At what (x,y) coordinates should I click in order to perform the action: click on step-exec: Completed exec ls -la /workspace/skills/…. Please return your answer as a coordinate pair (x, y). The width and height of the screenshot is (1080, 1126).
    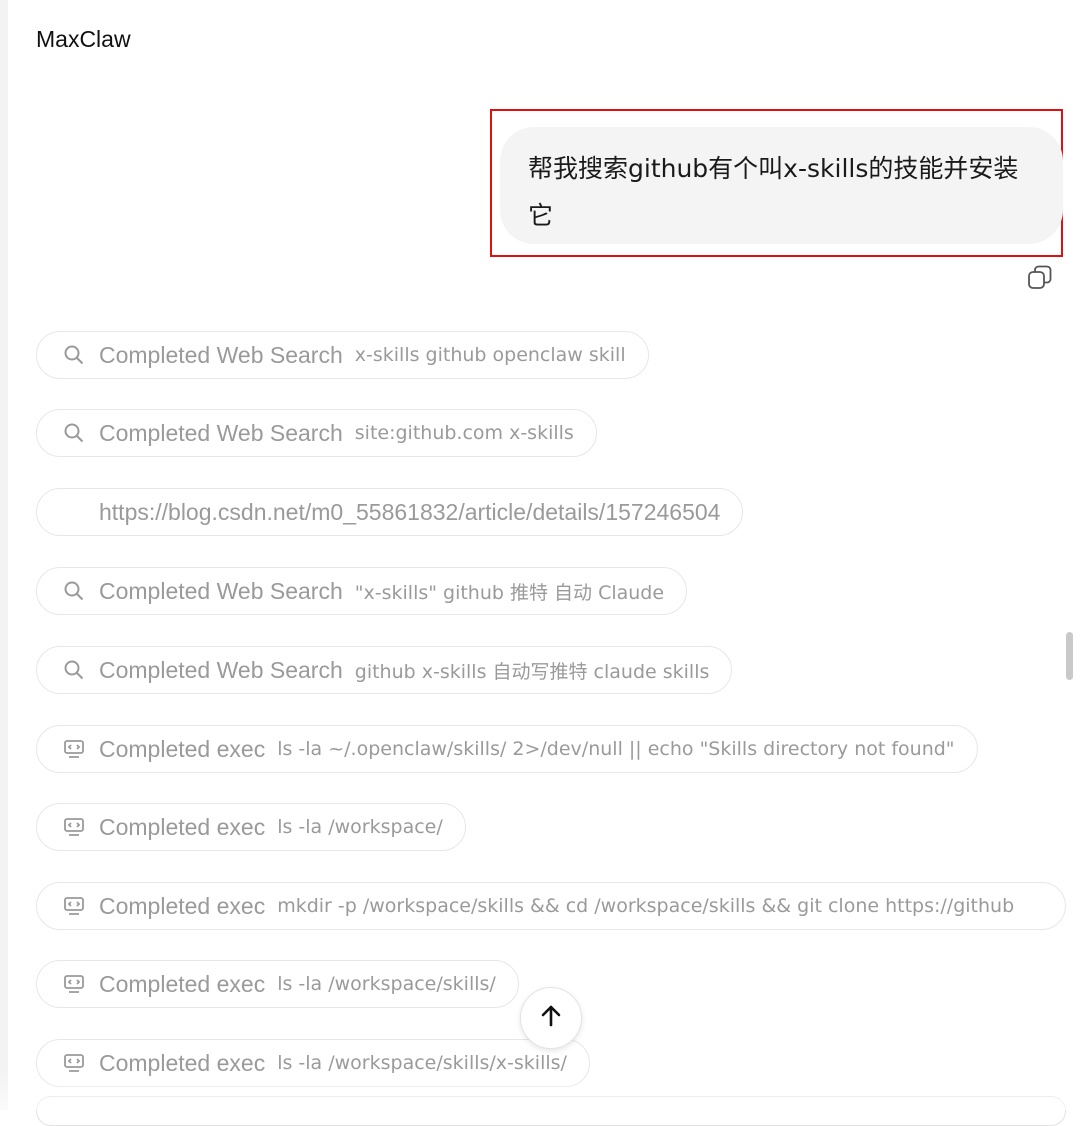
    Looking at the image, I should click on (313, 1063).